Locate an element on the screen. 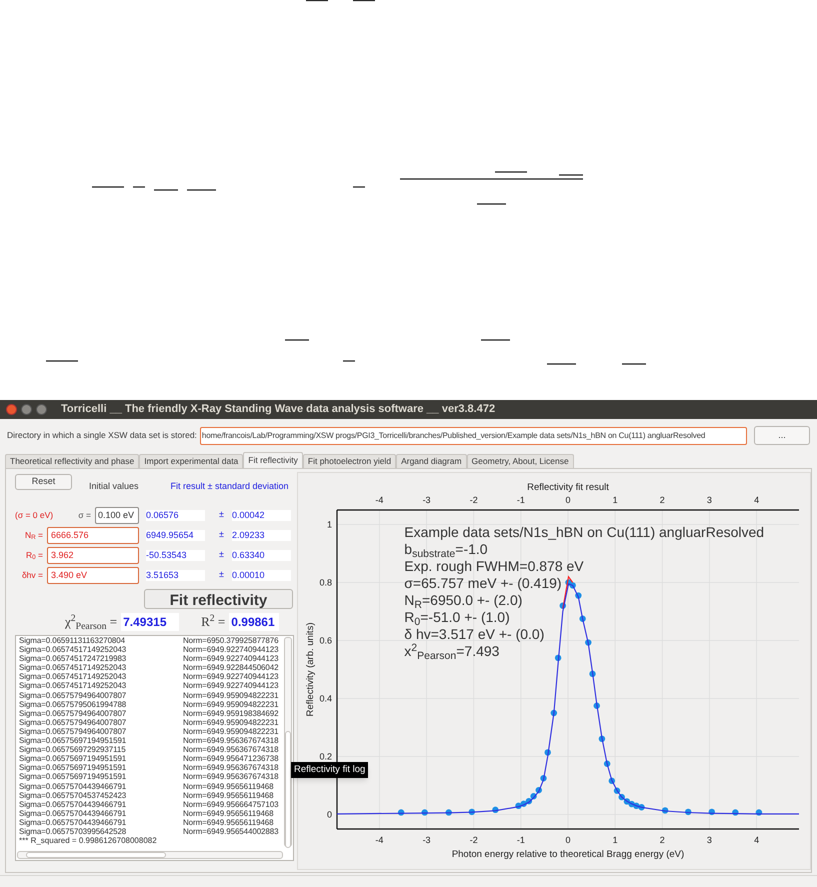 This screenshot has width=817, height=887. log-norm-text: Norm=6949.922844506042 is located at coordinates (230, 667).